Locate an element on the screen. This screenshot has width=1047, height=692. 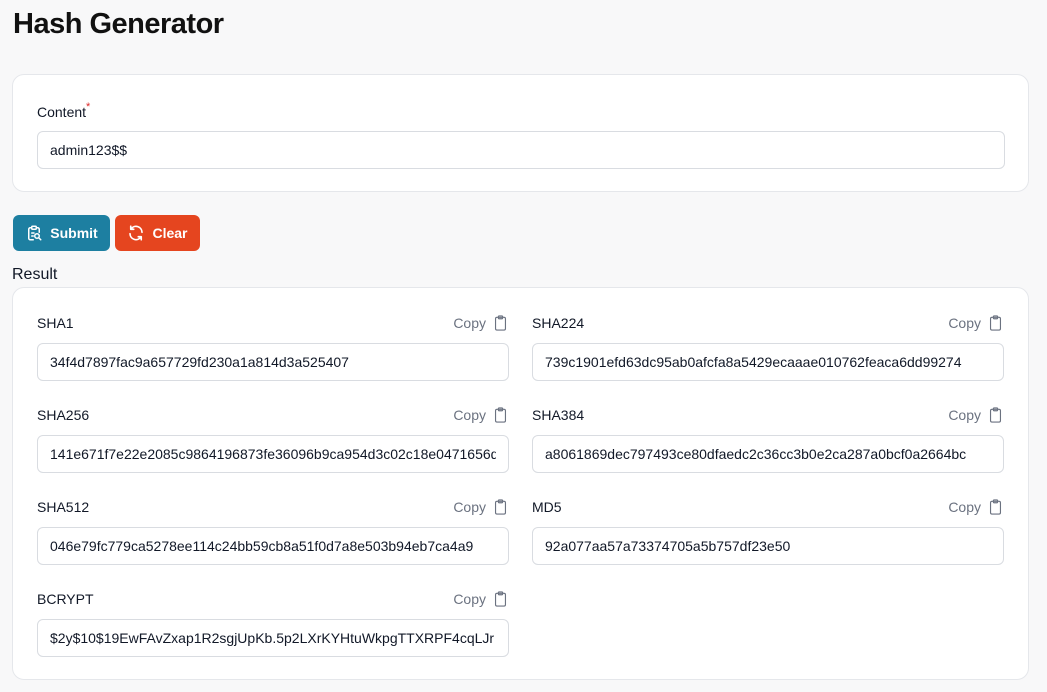
submit-button: Submit is located at coordinates (61, 233).